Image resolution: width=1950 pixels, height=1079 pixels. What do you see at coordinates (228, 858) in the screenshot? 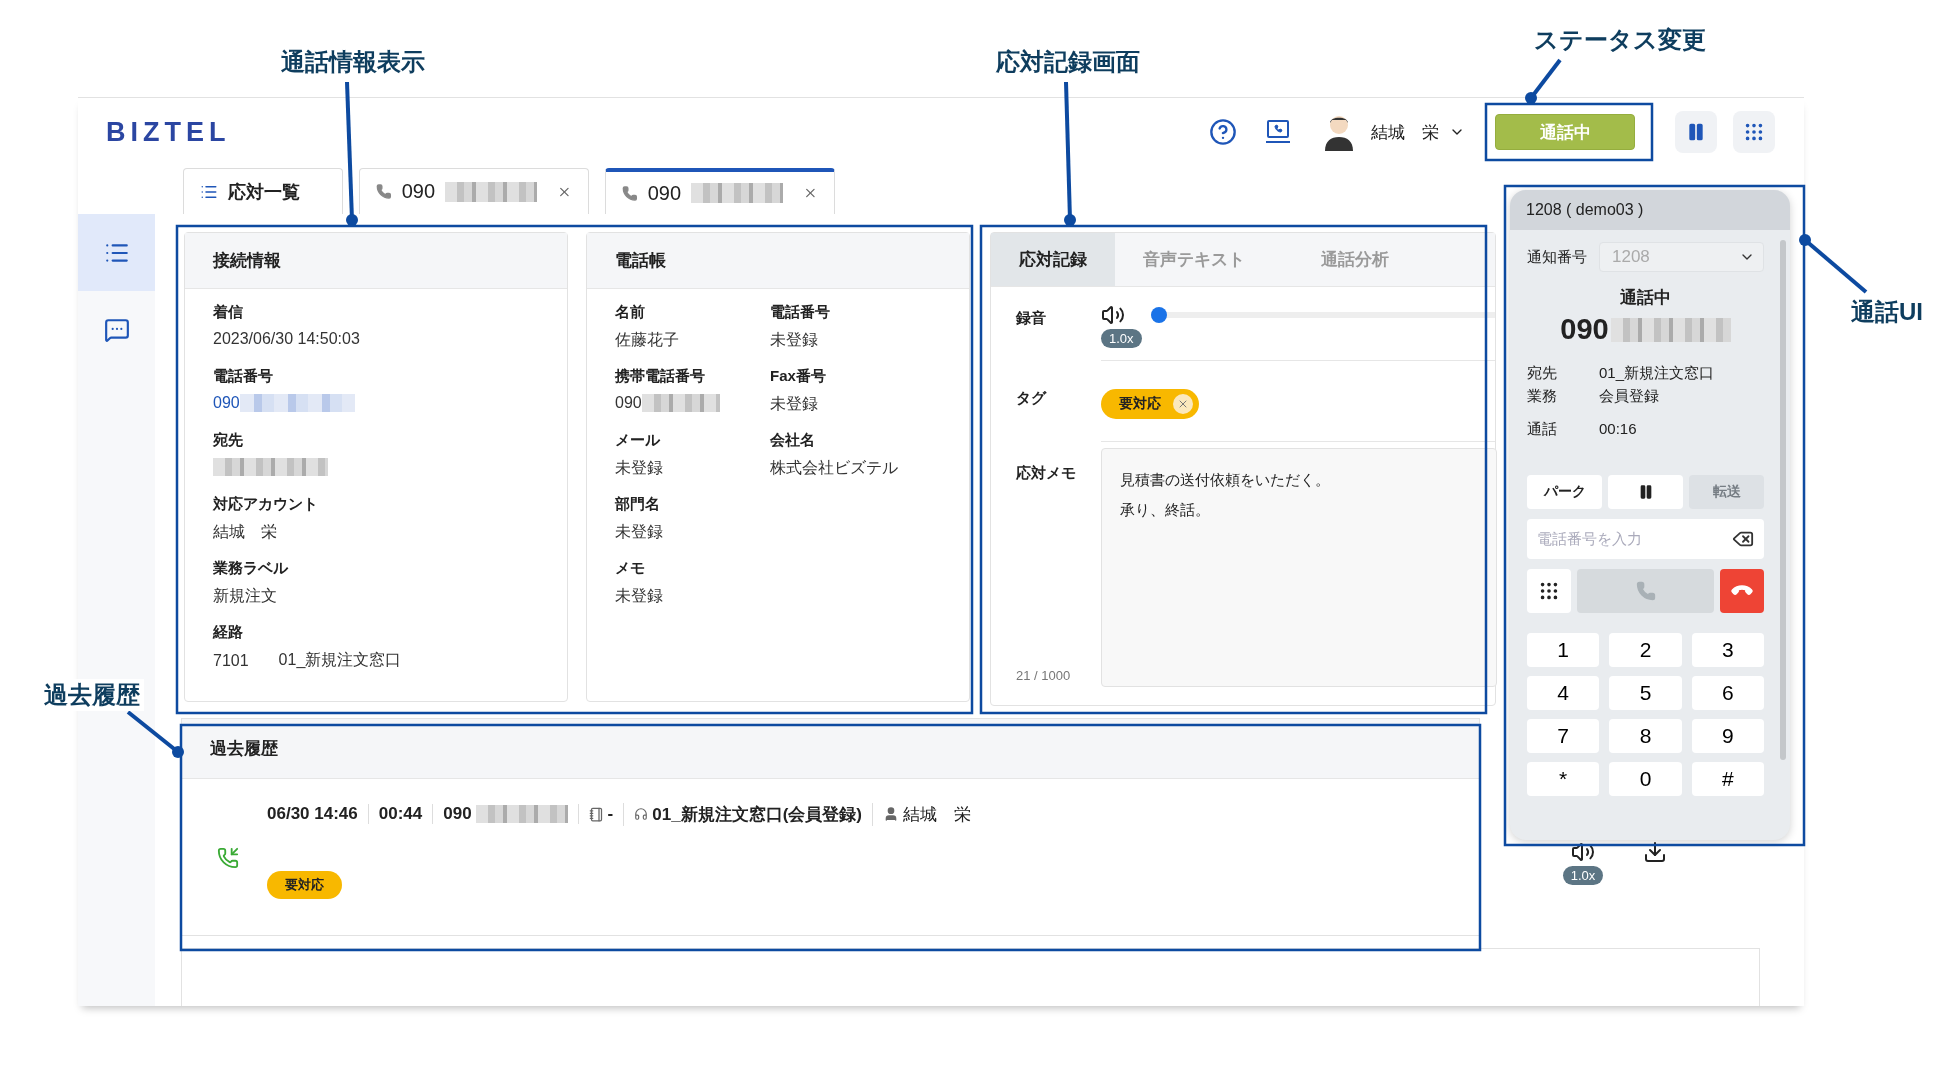
I see `incoming-call-icon` at bounding box center [228, 858].